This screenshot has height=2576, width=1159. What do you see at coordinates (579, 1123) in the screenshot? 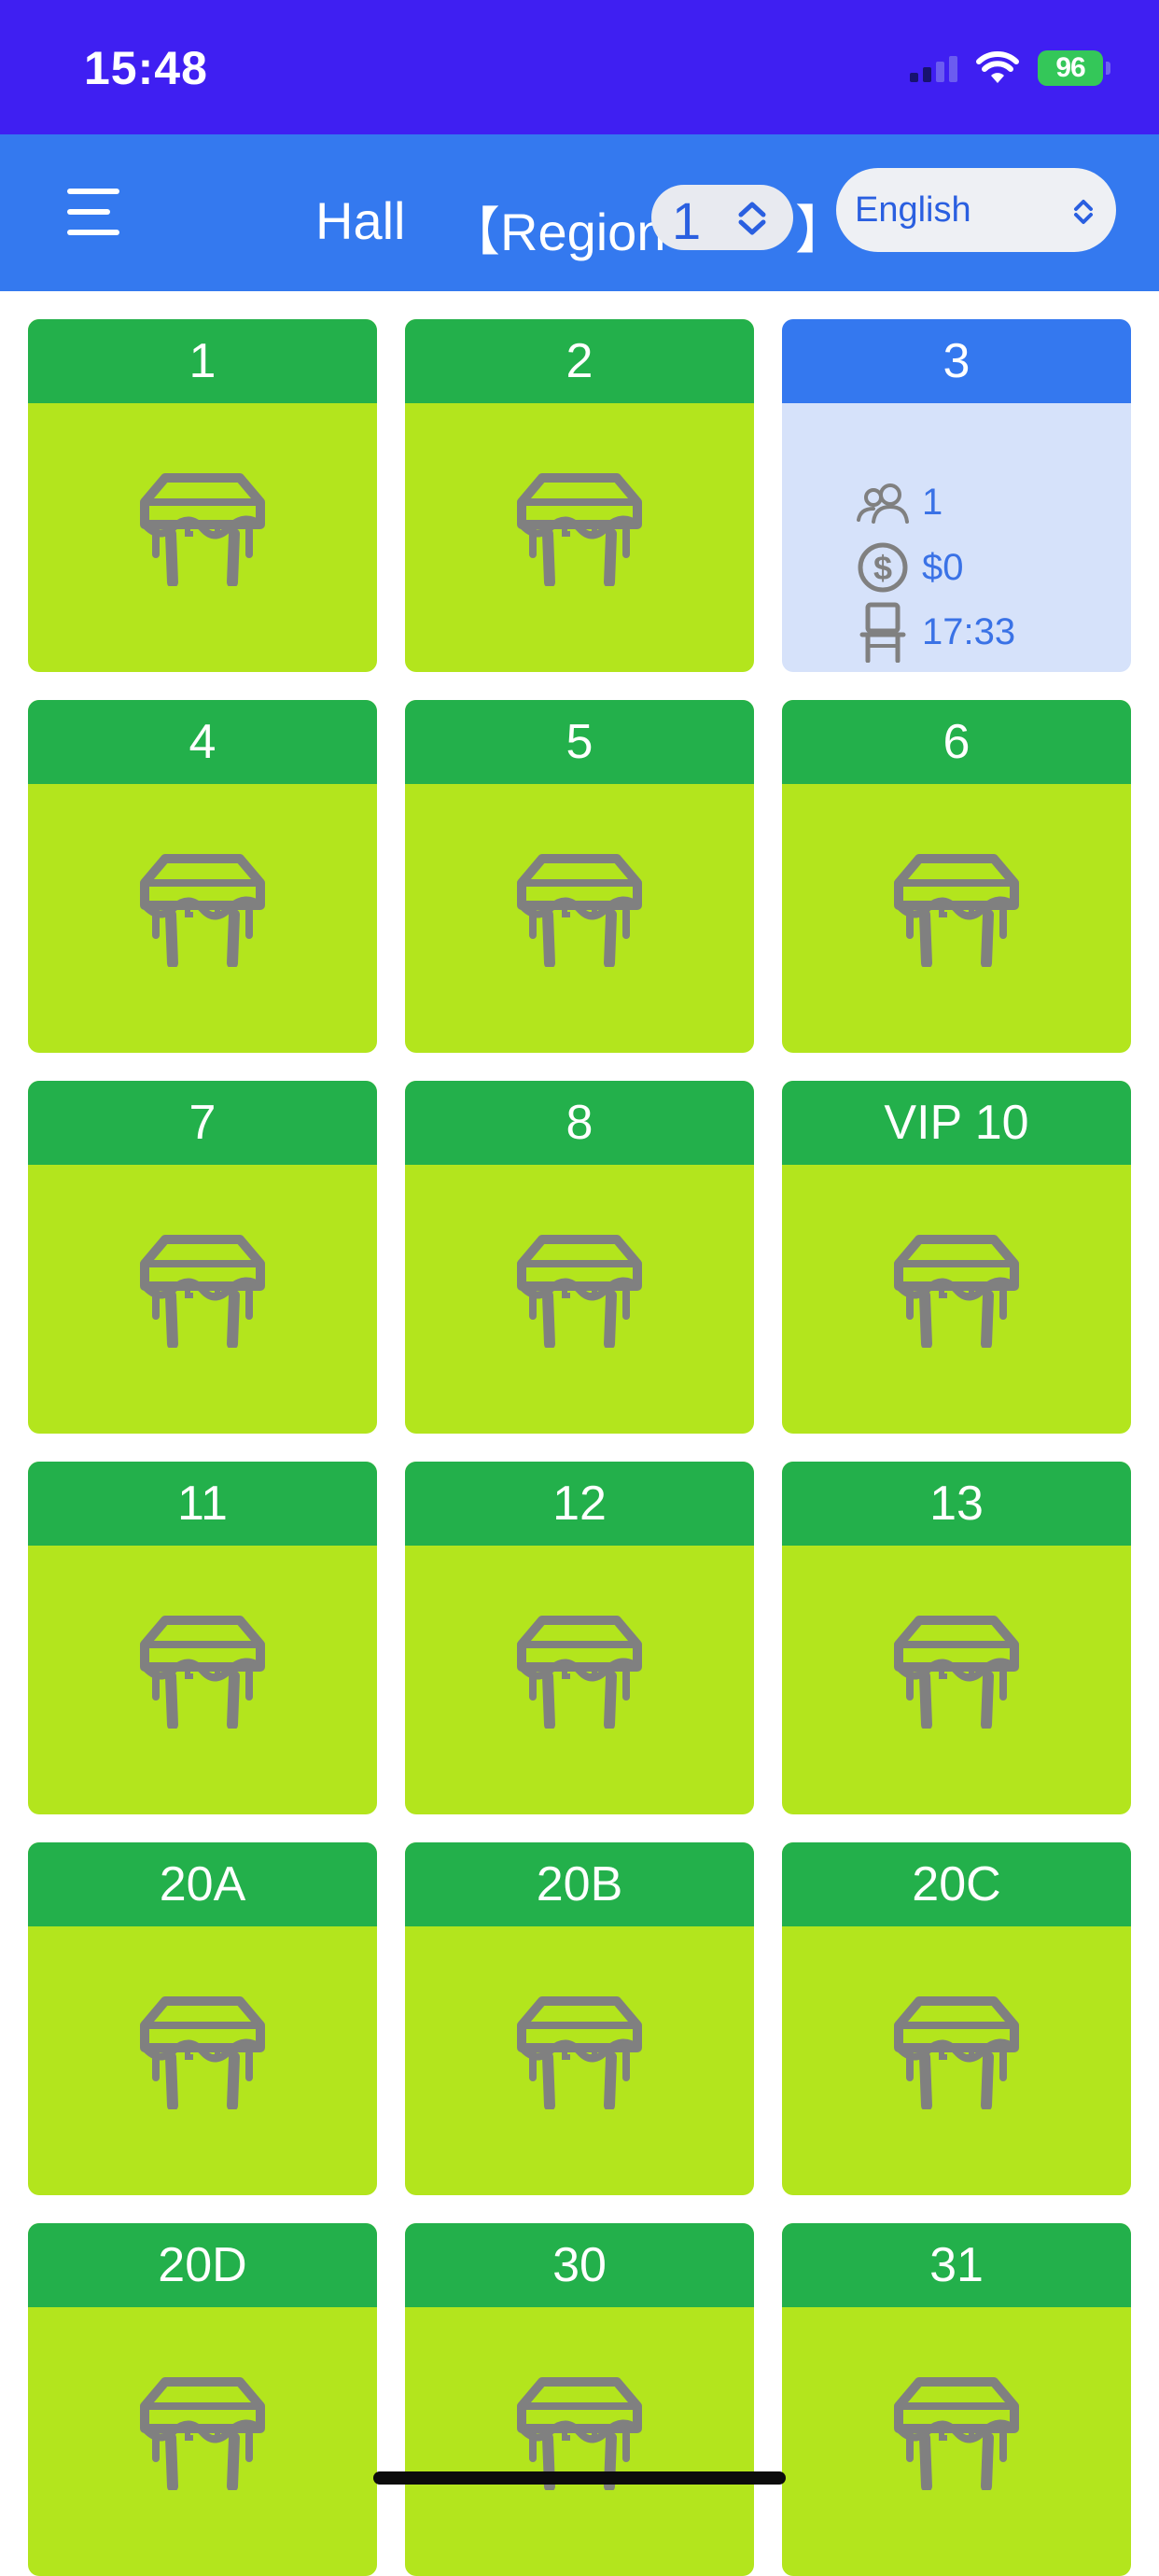
I see `table-name: 8` at bounding box center [579, 1123].